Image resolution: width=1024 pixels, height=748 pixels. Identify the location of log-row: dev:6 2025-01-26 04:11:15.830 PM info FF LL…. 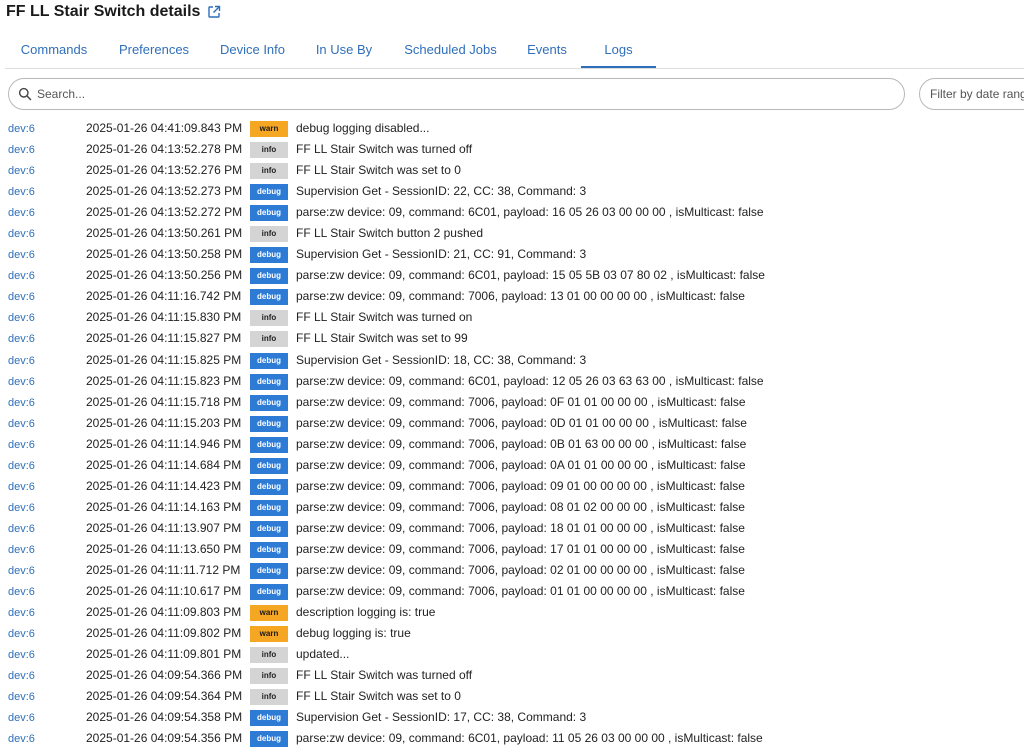
(512, 317).